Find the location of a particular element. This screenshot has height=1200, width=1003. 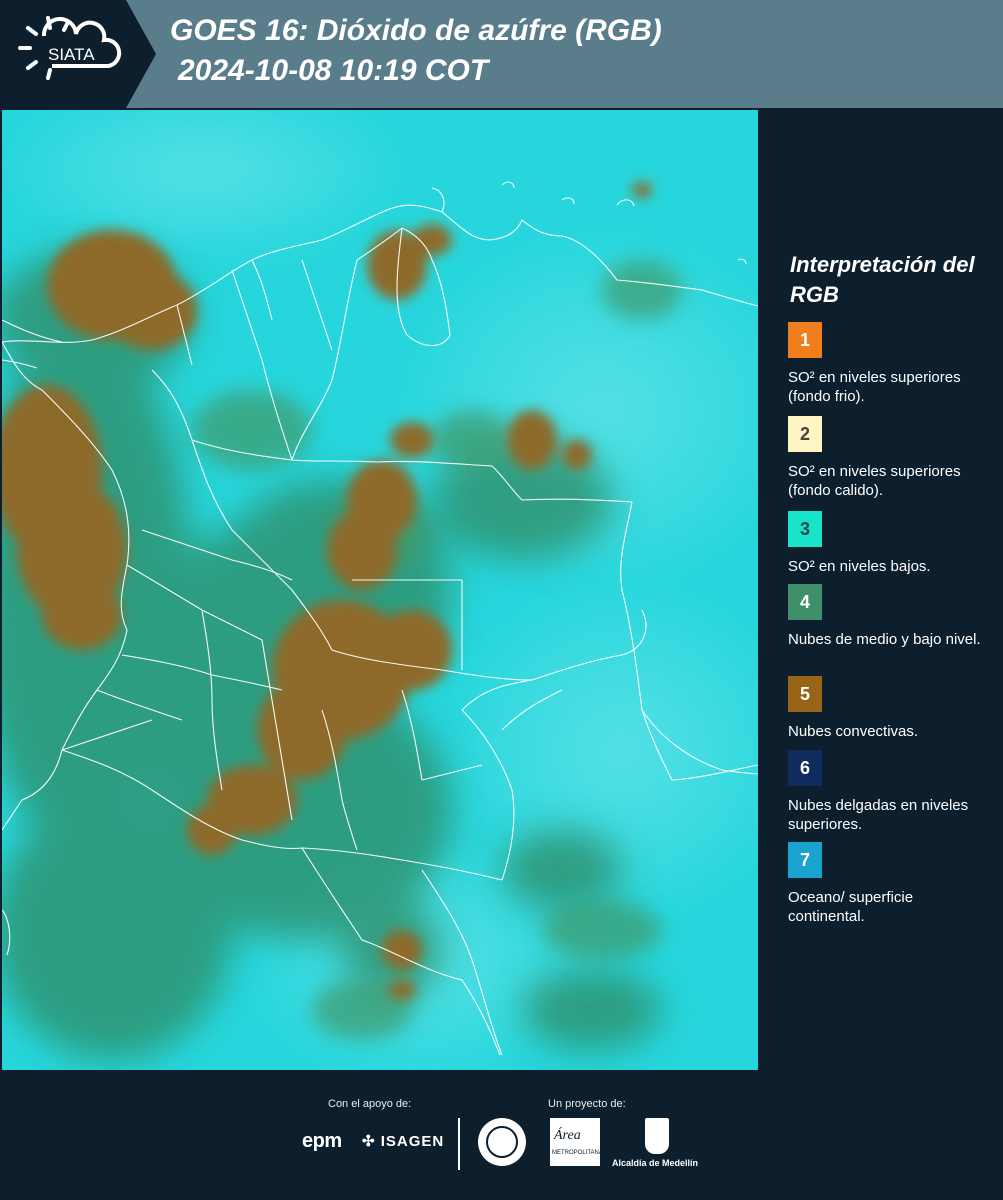

title-product: GOES 16: Dióxido de azúfre (RGB) is located at coordinates (416, 30).